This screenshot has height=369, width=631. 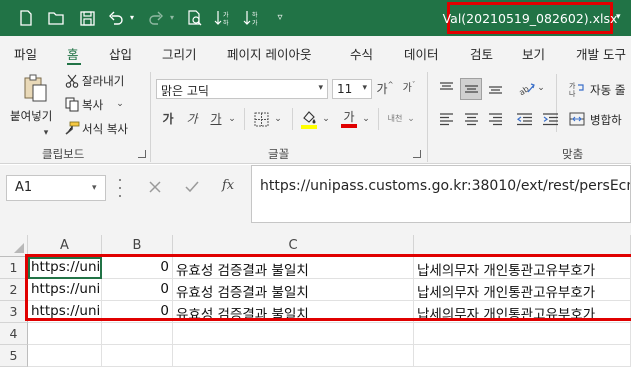 I want to click on clipboard-dialog-launcher-icon, so click(x=142, y=154).